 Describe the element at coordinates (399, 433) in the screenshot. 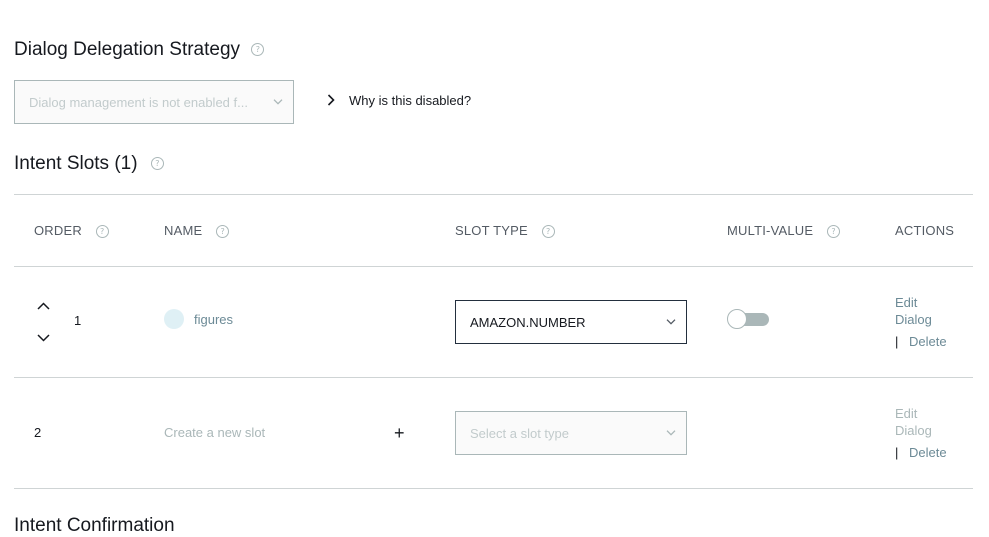

I see `add-slot-button: +` at that location.